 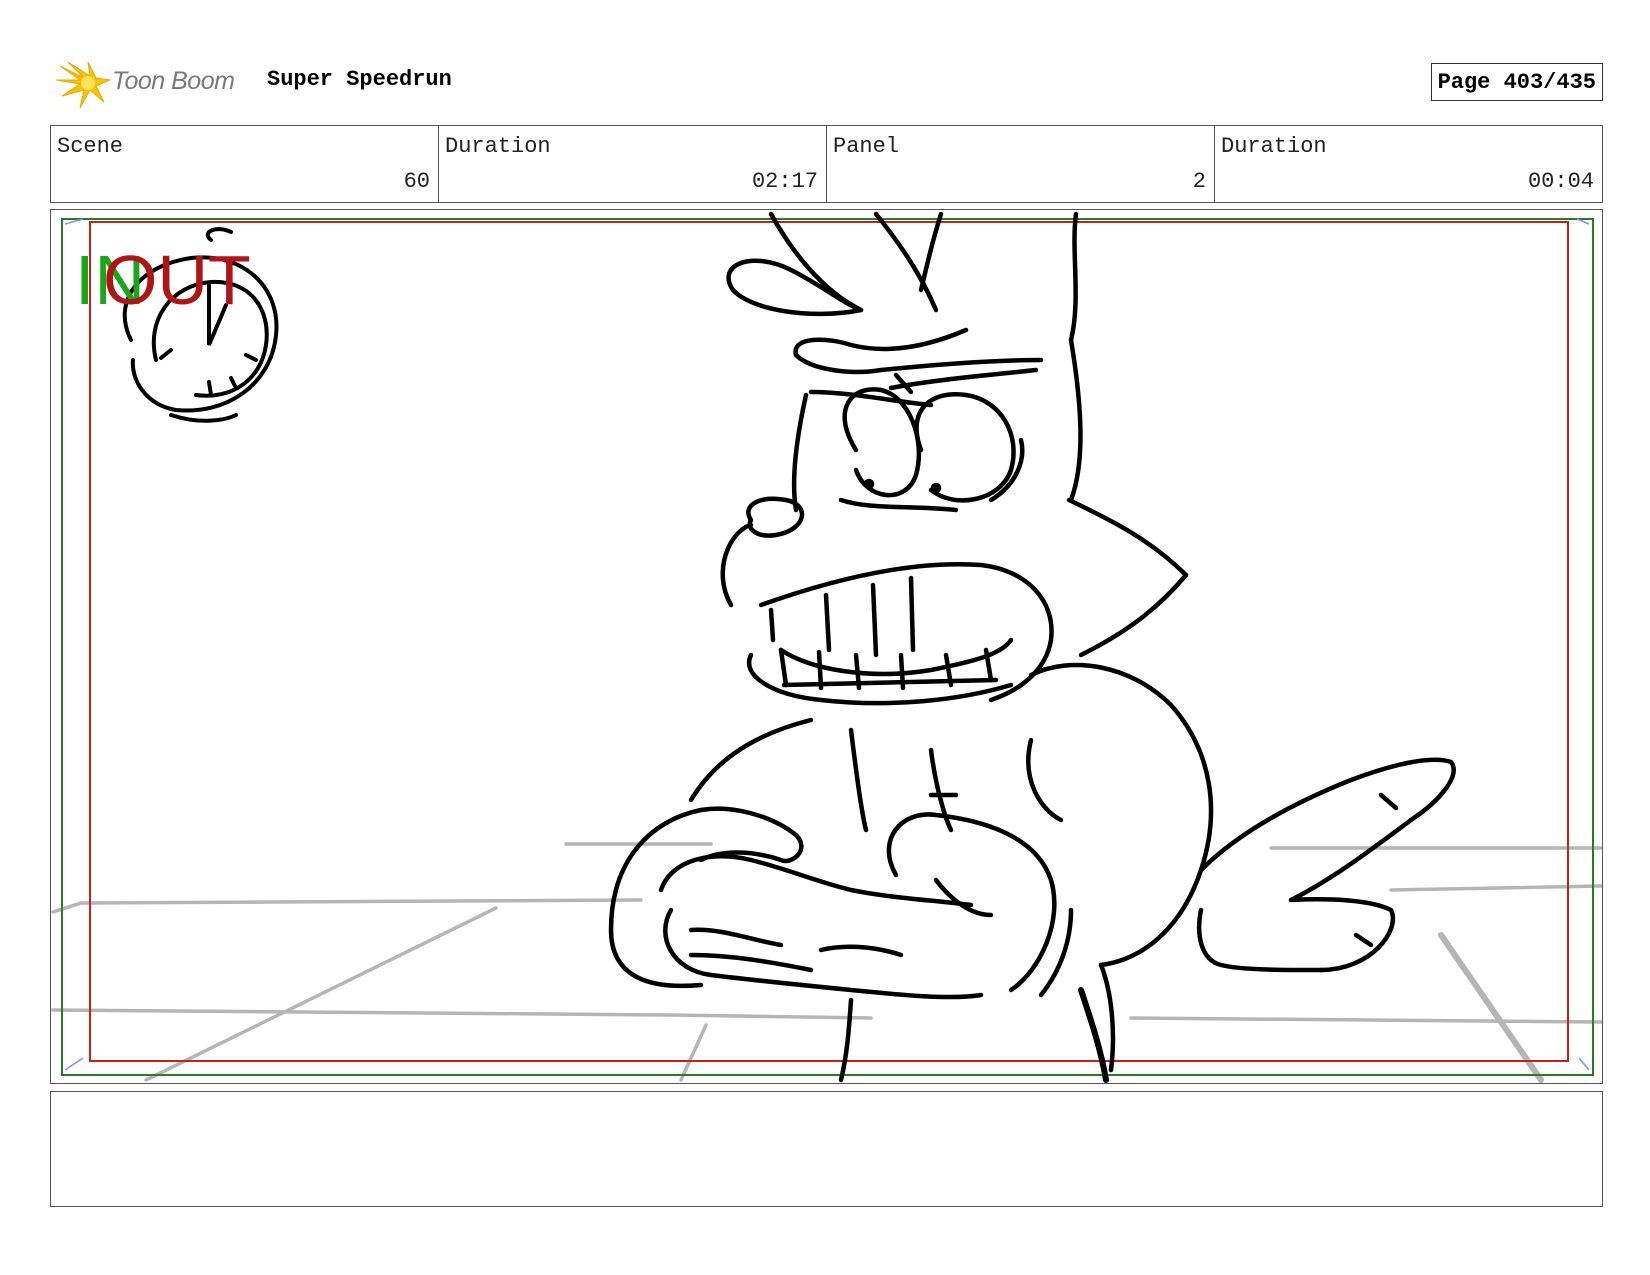 I want to click on scene-value: 60, so click(x=416, y=181).